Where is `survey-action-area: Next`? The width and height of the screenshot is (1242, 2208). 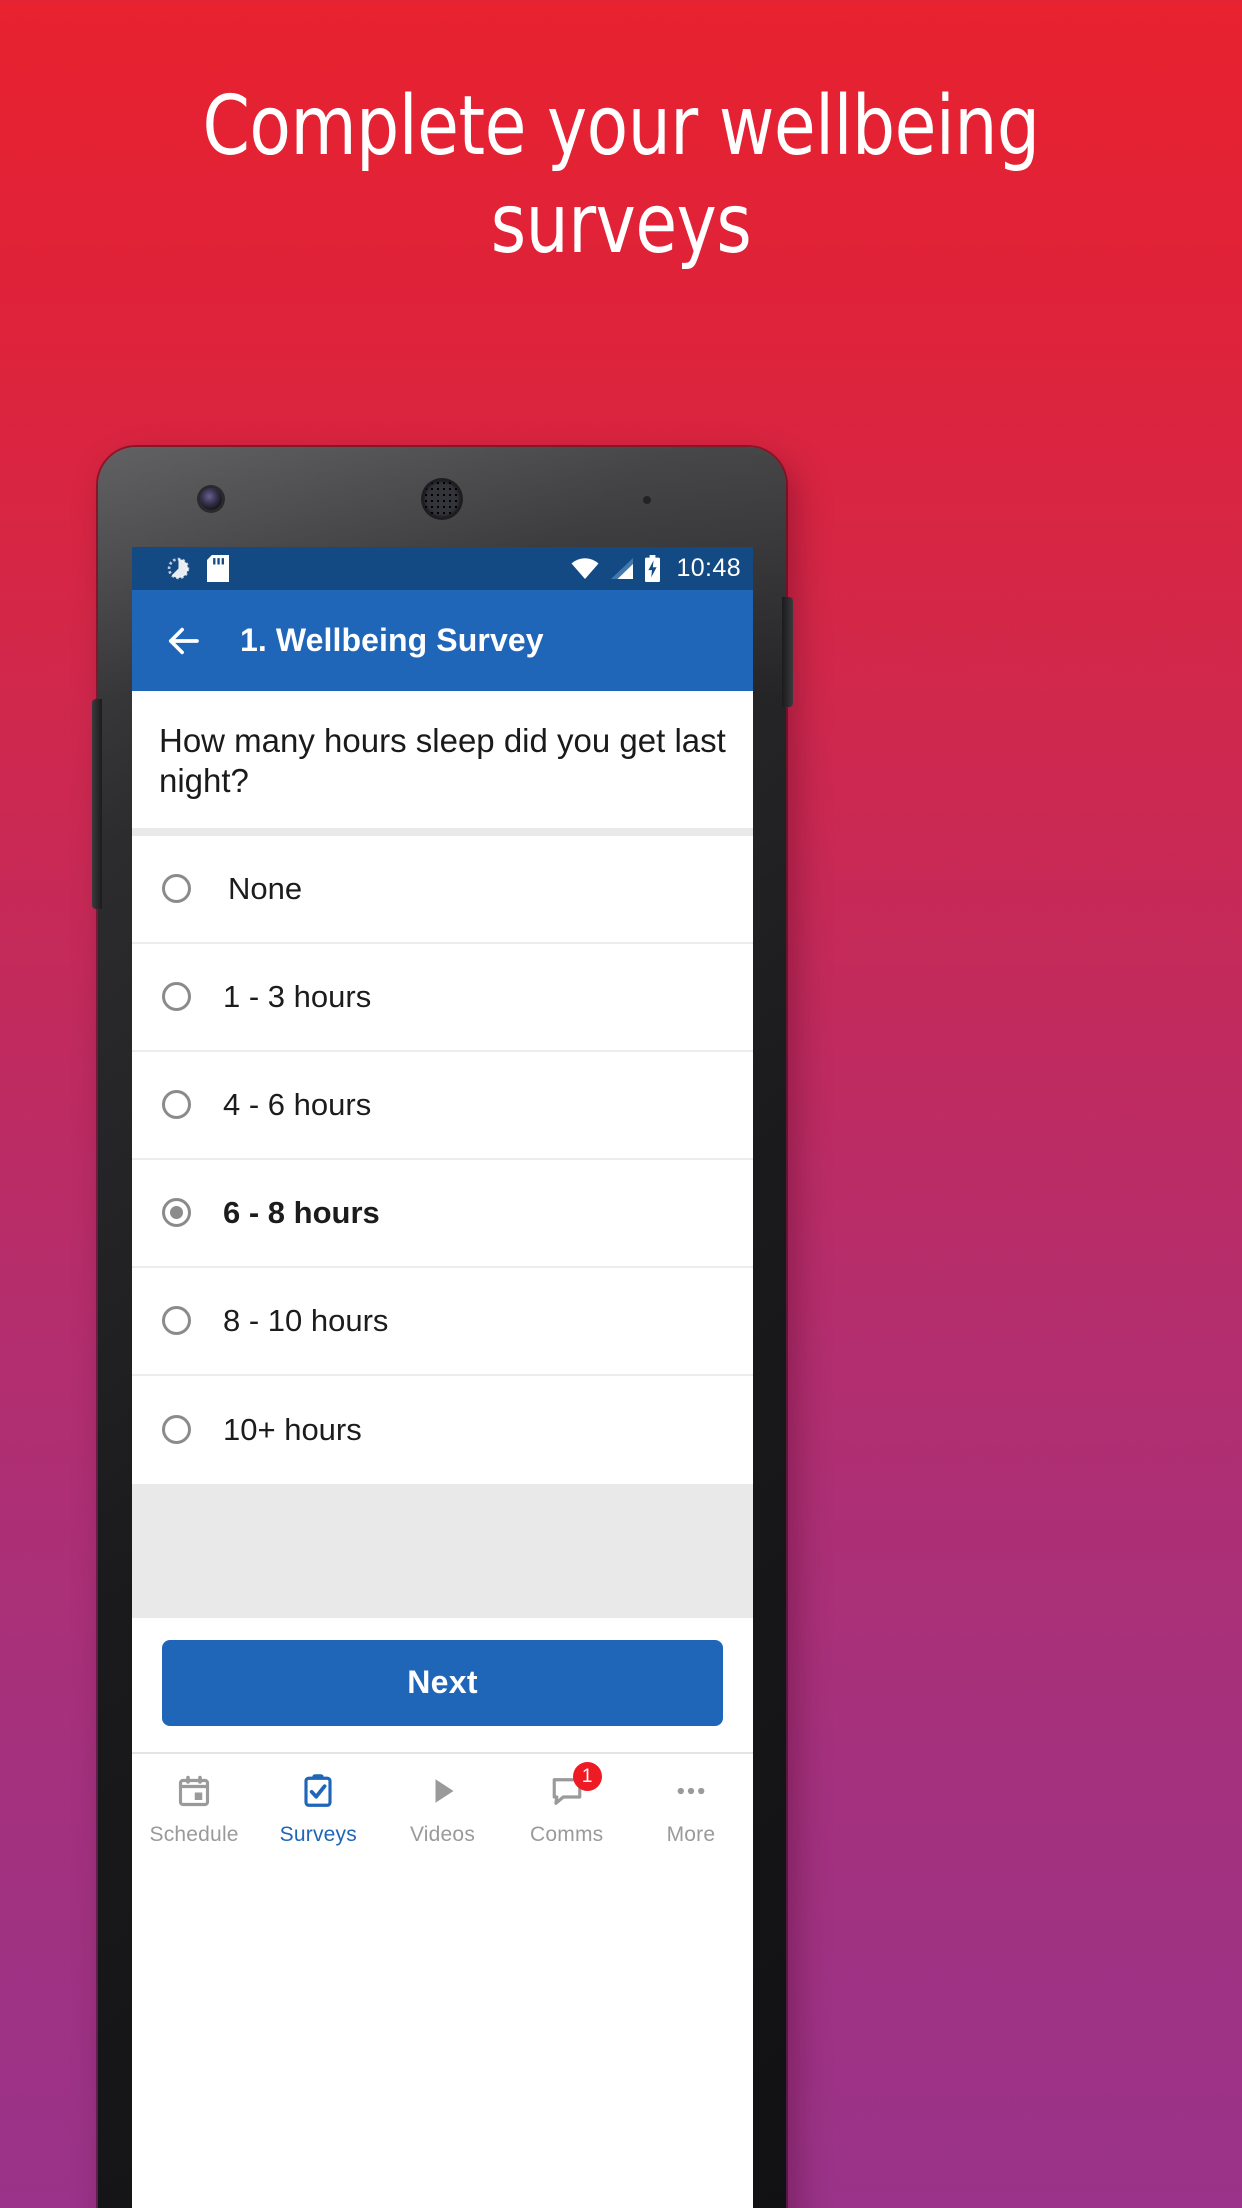
survey-action-area: Next is located at coordinates (442, 1684).